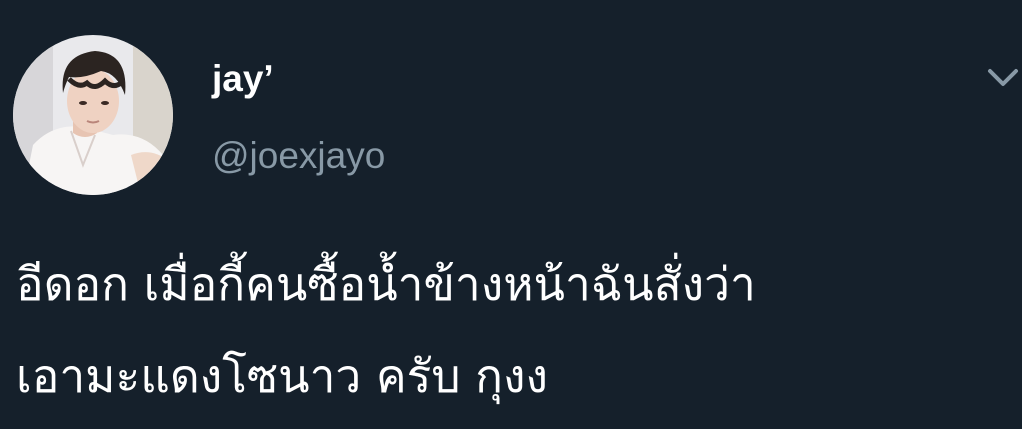 Image resolution: width=1022 pixels, height=429 pixels. What do you see at coordinates (243, 79) in the screenshot?
I see `display-name: jay’` at bounding box center [243, 79].